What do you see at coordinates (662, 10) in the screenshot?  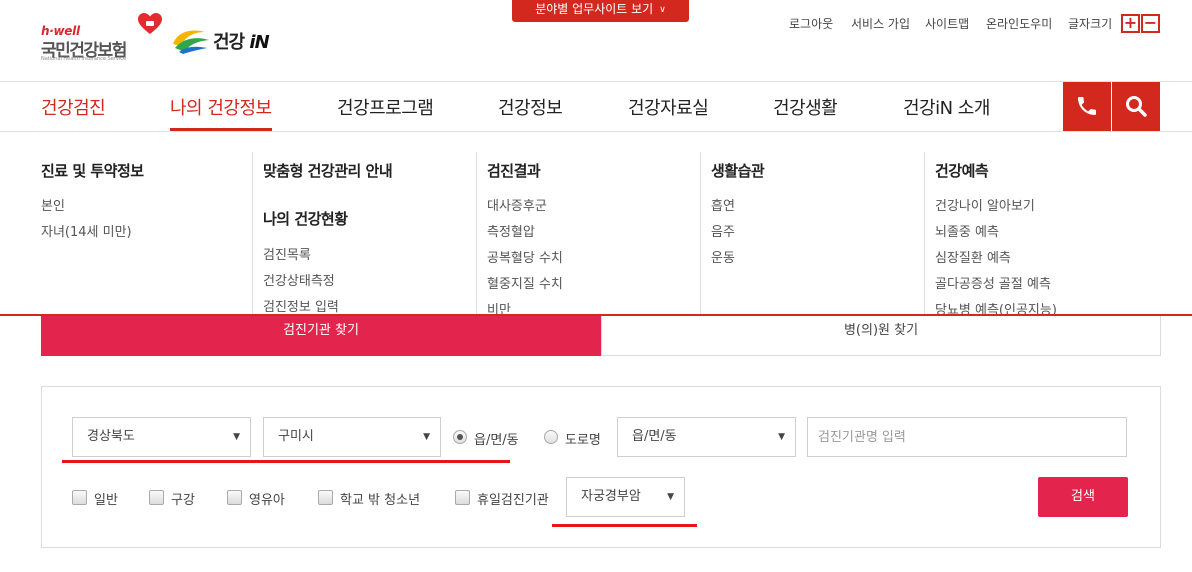 I see `chevron-down-icon: ∨` at bounding box center [662, 10].